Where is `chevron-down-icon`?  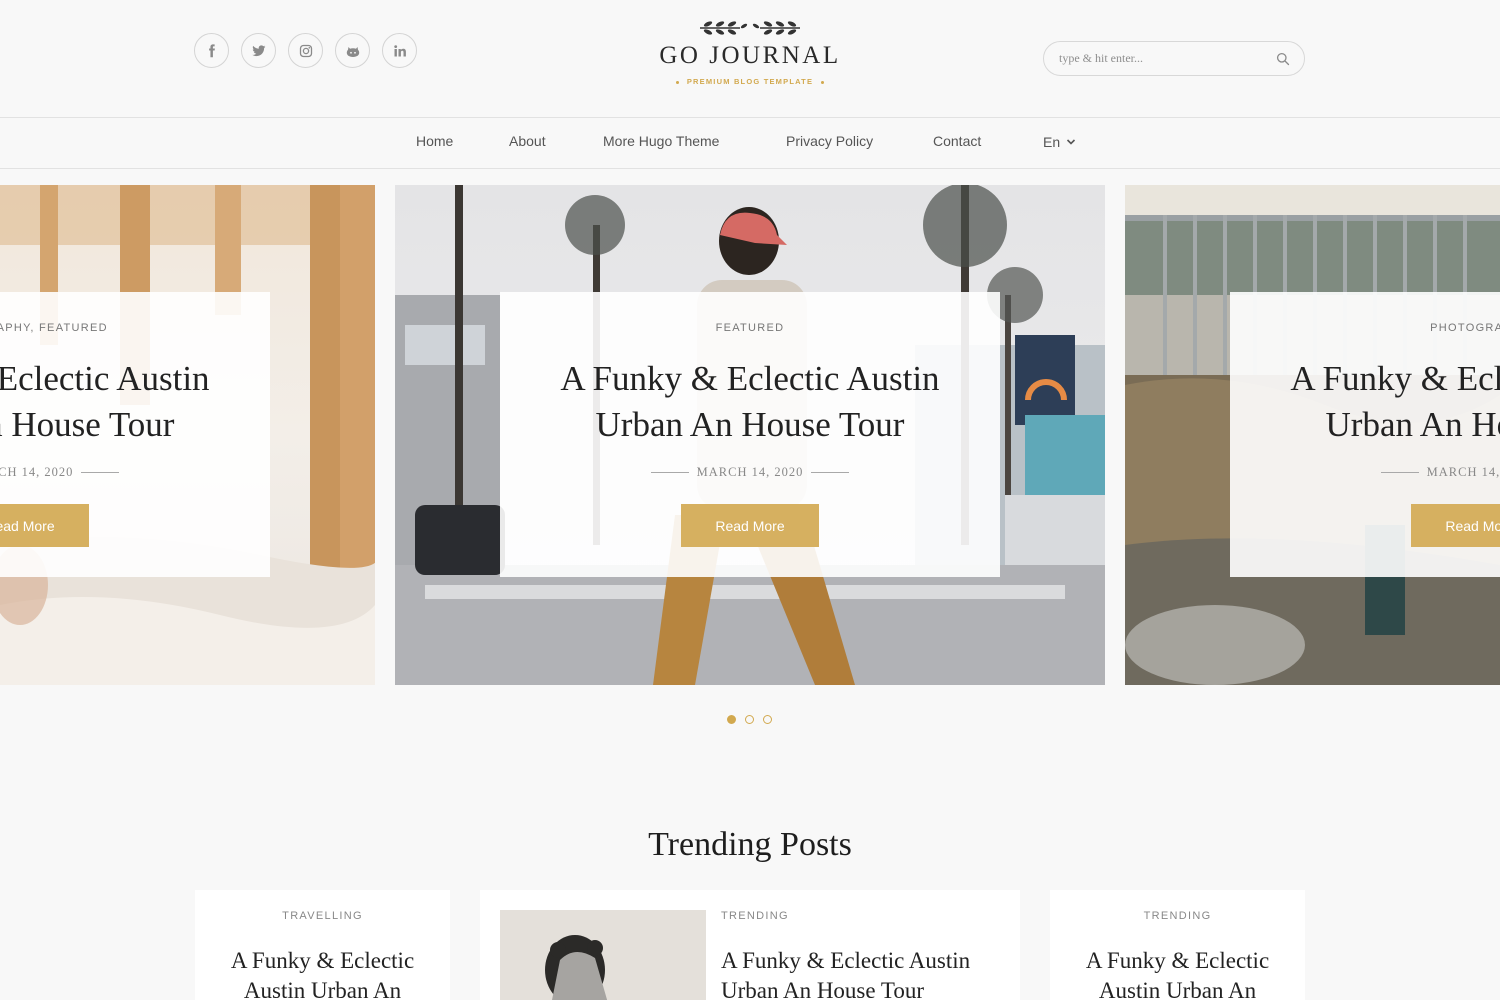 chevron-down-icon is located at coordinates (1071, 142).